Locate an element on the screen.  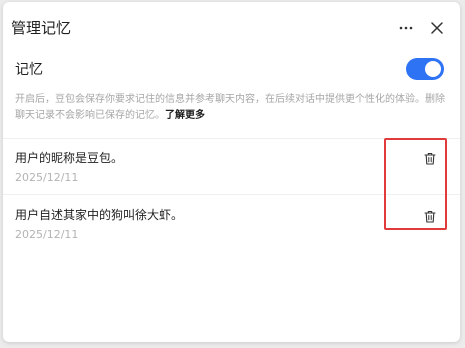
memory-toggle is located at coordinates (425, 69).